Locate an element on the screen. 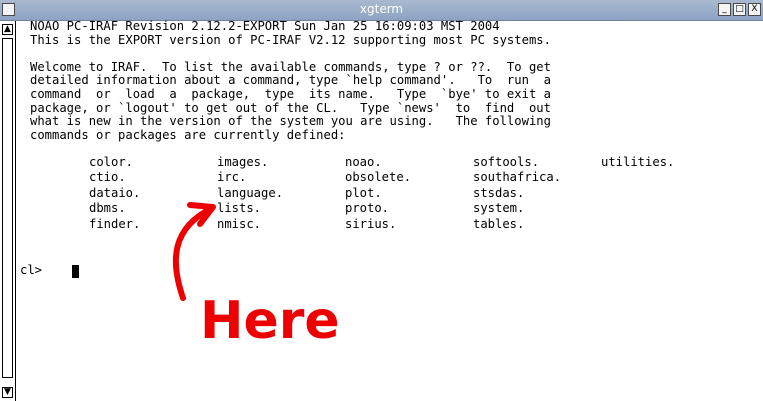  package-name: dataio. is located at coordinates (115, 192).